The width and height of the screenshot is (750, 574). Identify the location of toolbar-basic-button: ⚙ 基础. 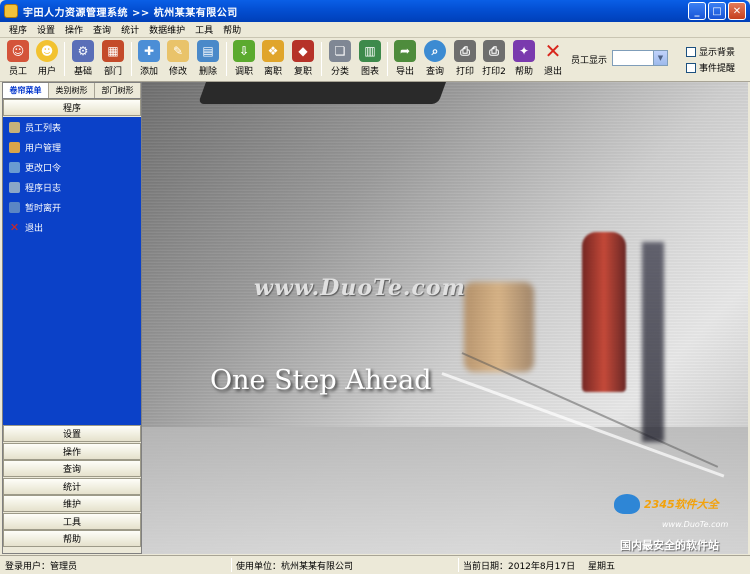
(83, 59).